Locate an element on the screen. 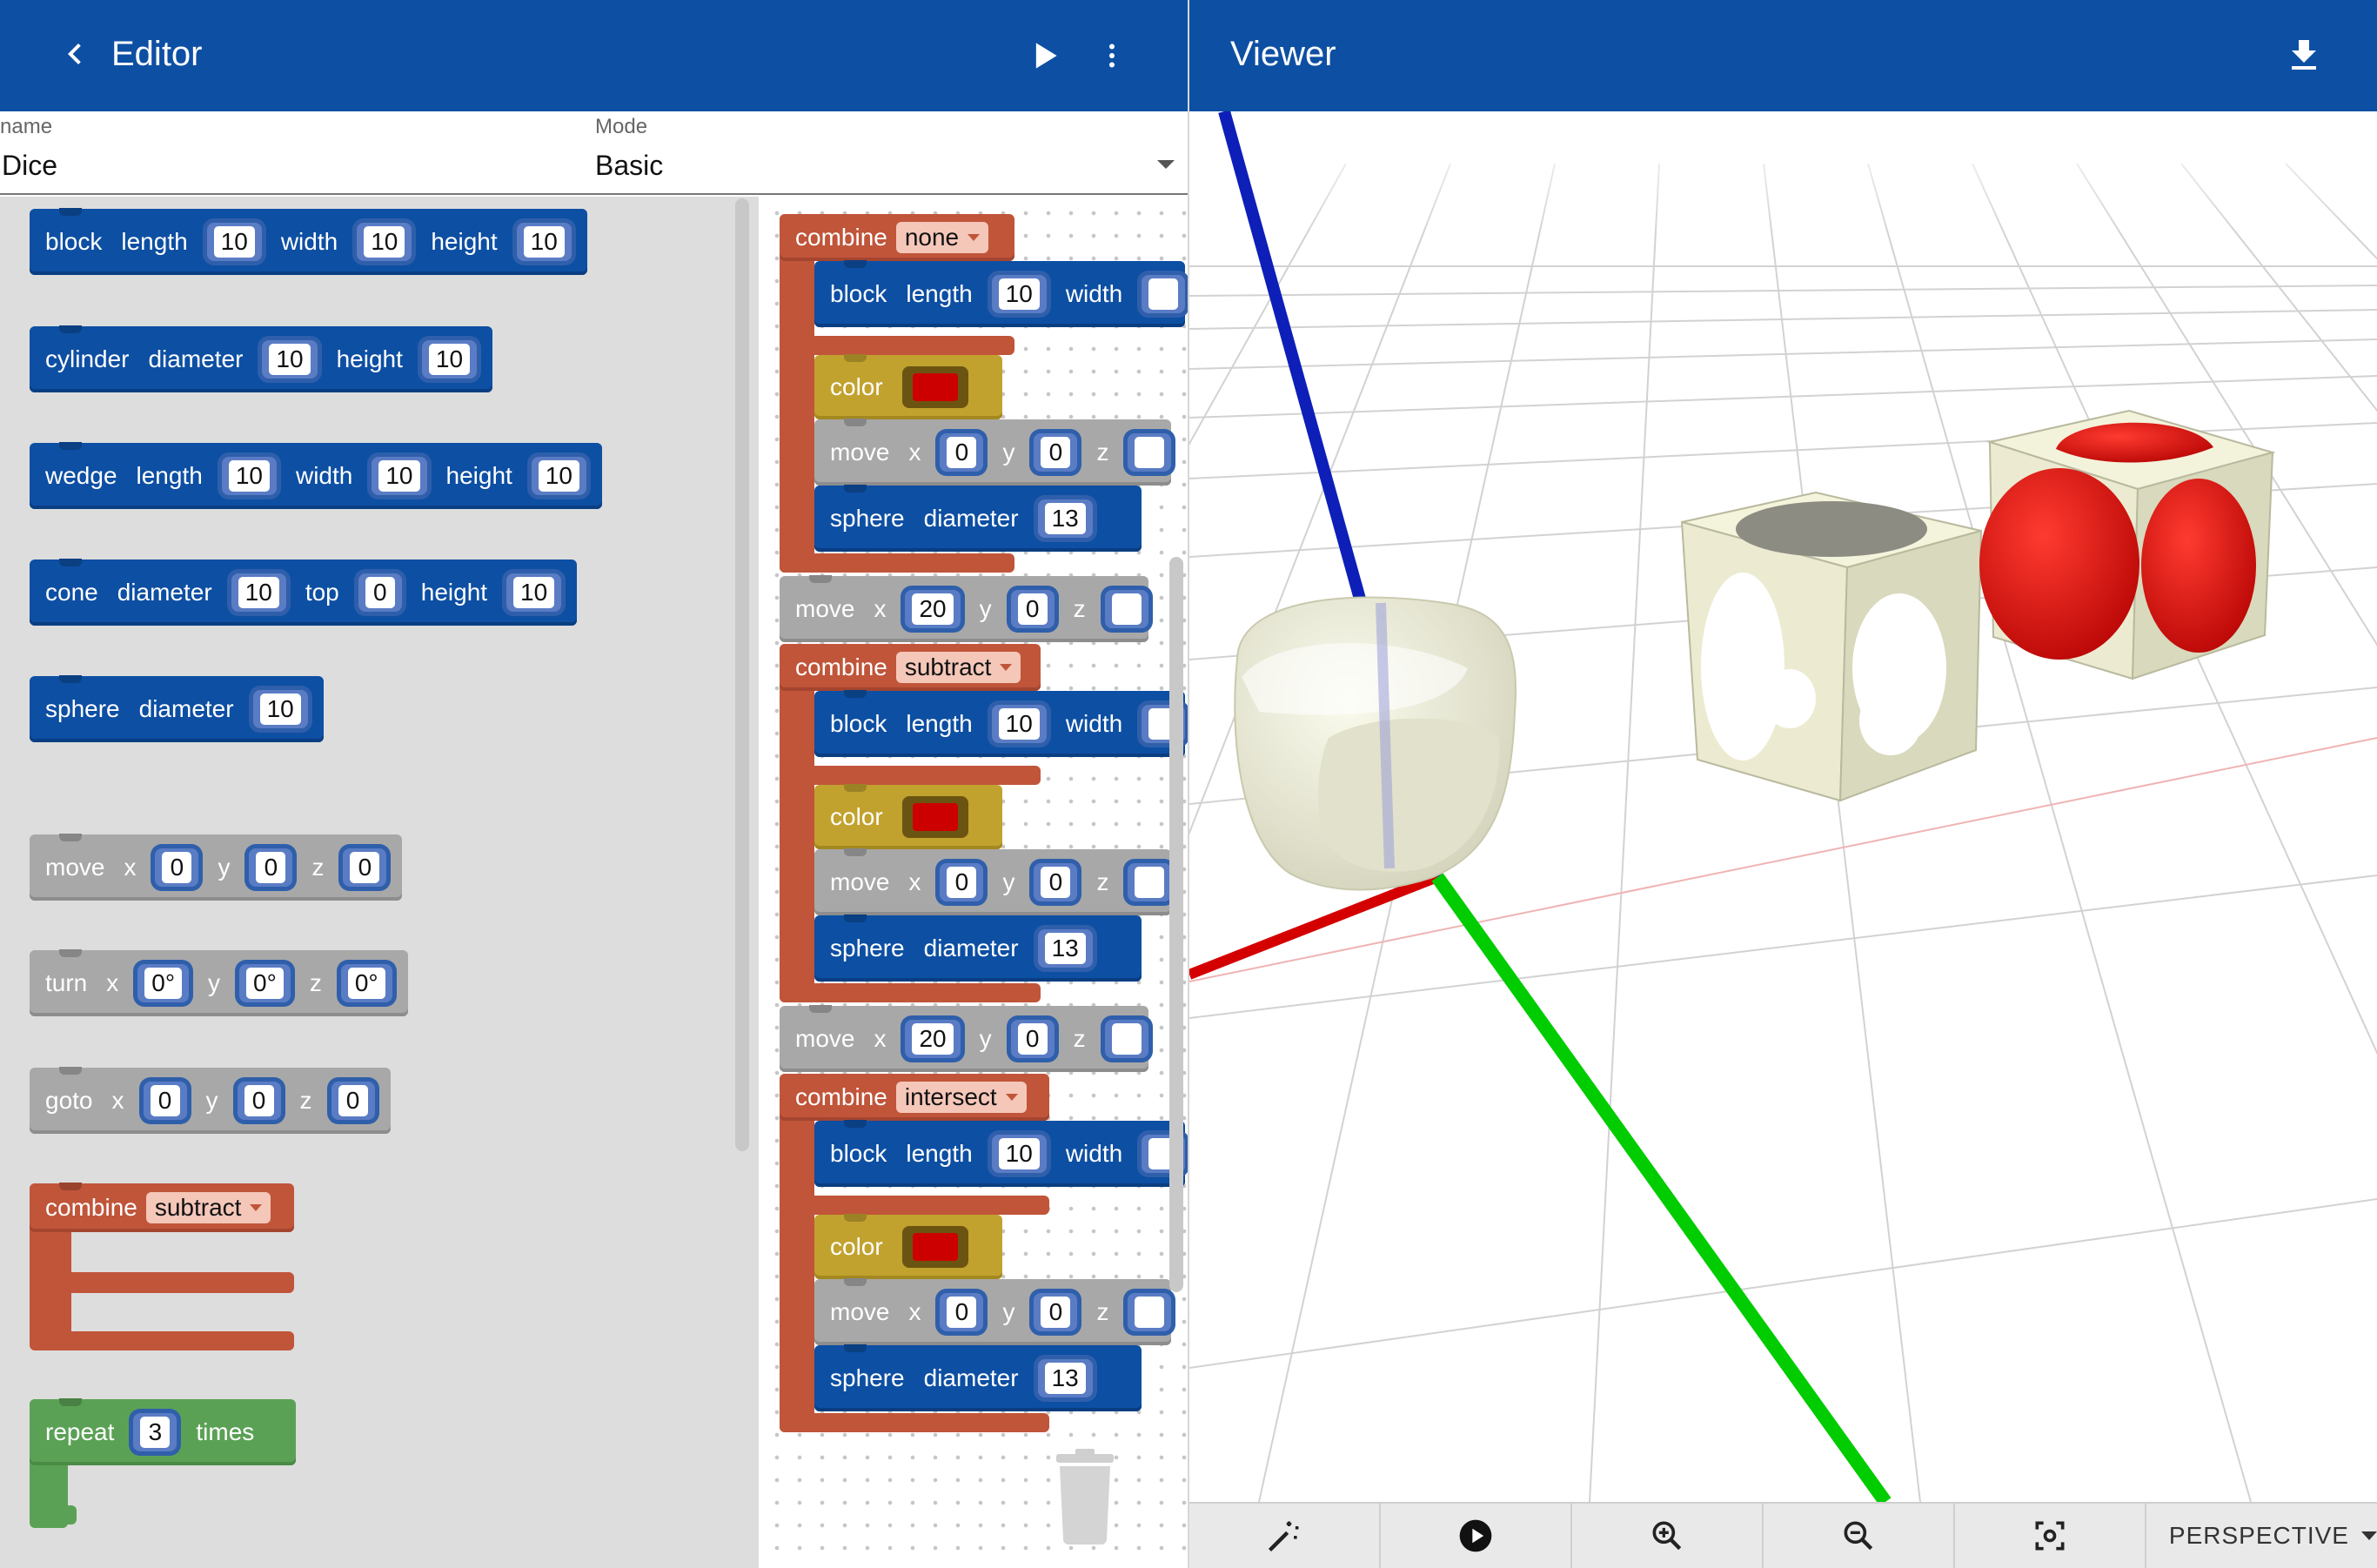 The width and height of the screenshot is (2377, 1568). repeat-header: repeat 3 times is located at coordinates (163, 1432).